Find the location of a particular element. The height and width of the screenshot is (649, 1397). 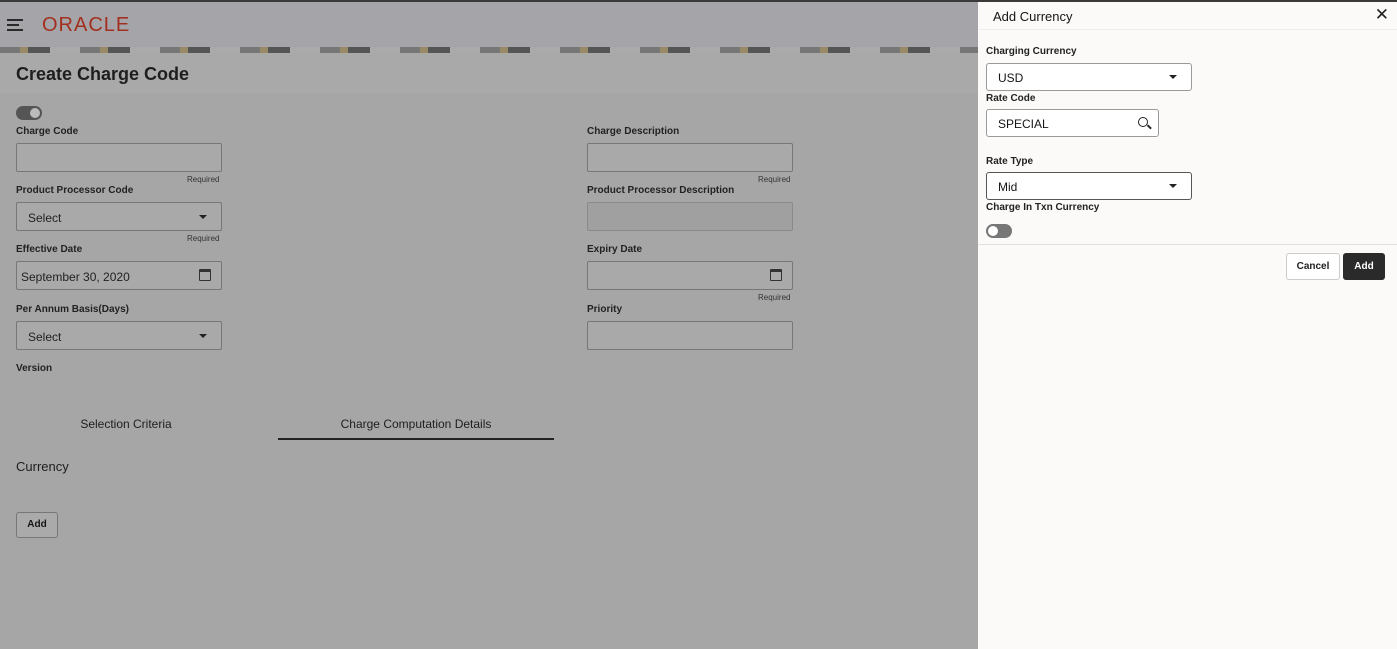

select-value: Mid is located at coordinates (1008, 187).